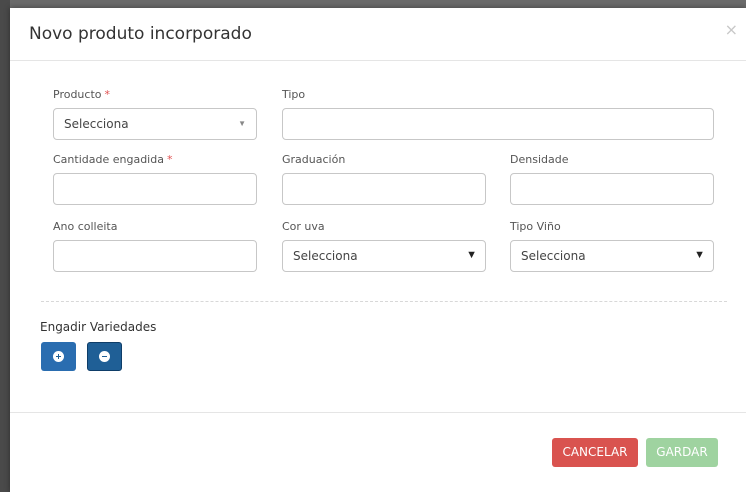 This screenshot has height=492, width=746. I want to click on densidade-label: Densidade, so click(539, 159).